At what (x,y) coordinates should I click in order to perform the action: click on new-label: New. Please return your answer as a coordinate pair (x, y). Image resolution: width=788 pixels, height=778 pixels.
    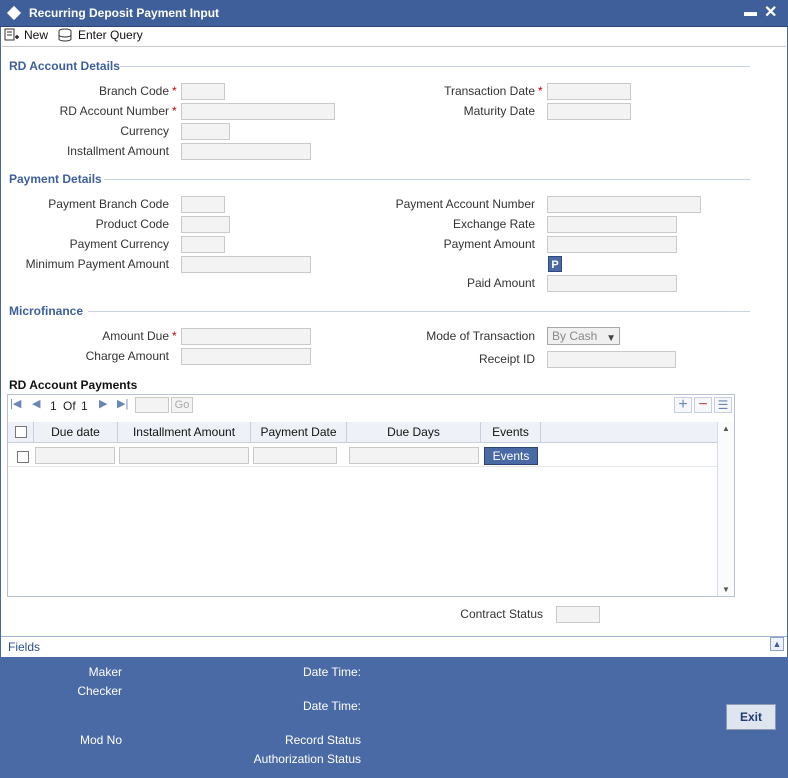
    Looking at the image, I should click on (36, 35).